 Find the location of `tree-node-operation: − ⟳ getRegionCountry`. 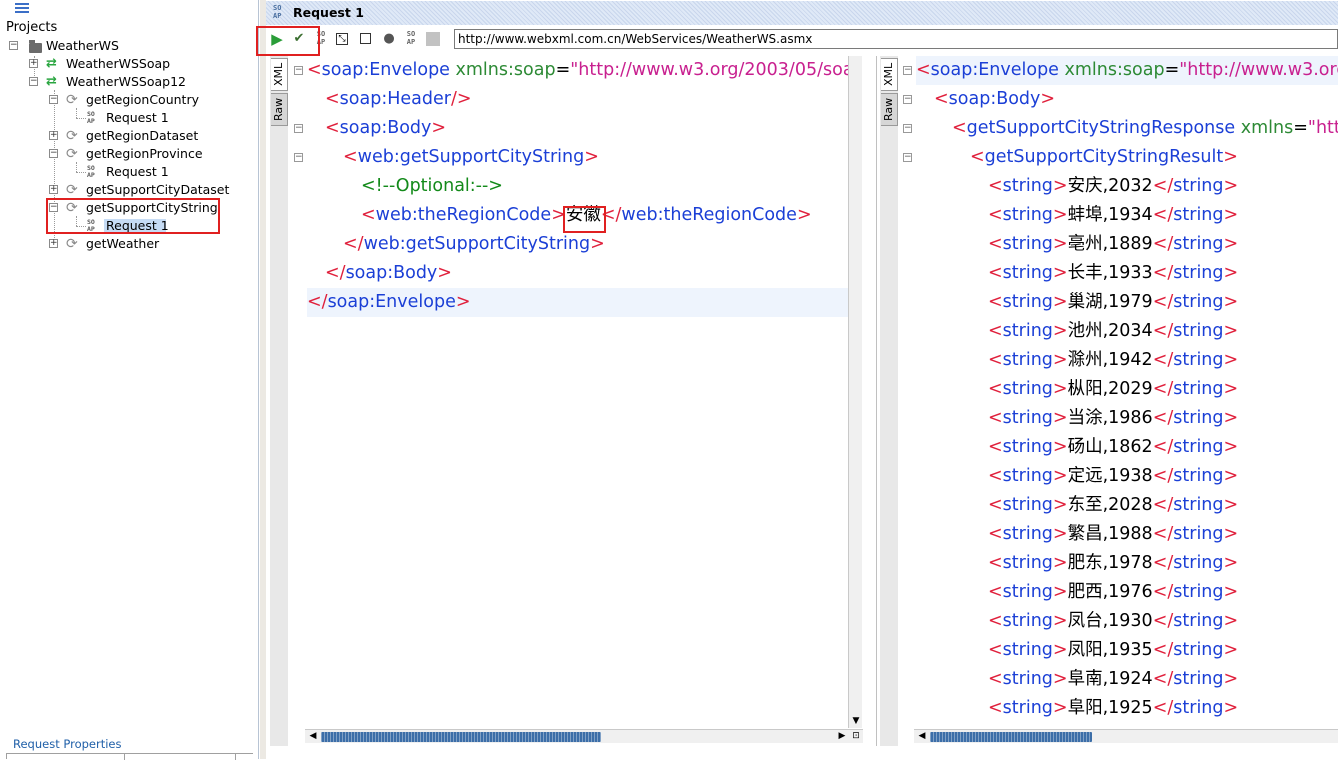

tree-node-operation: − ⟳ getRegionCountry is located at coordinates (149, 100).